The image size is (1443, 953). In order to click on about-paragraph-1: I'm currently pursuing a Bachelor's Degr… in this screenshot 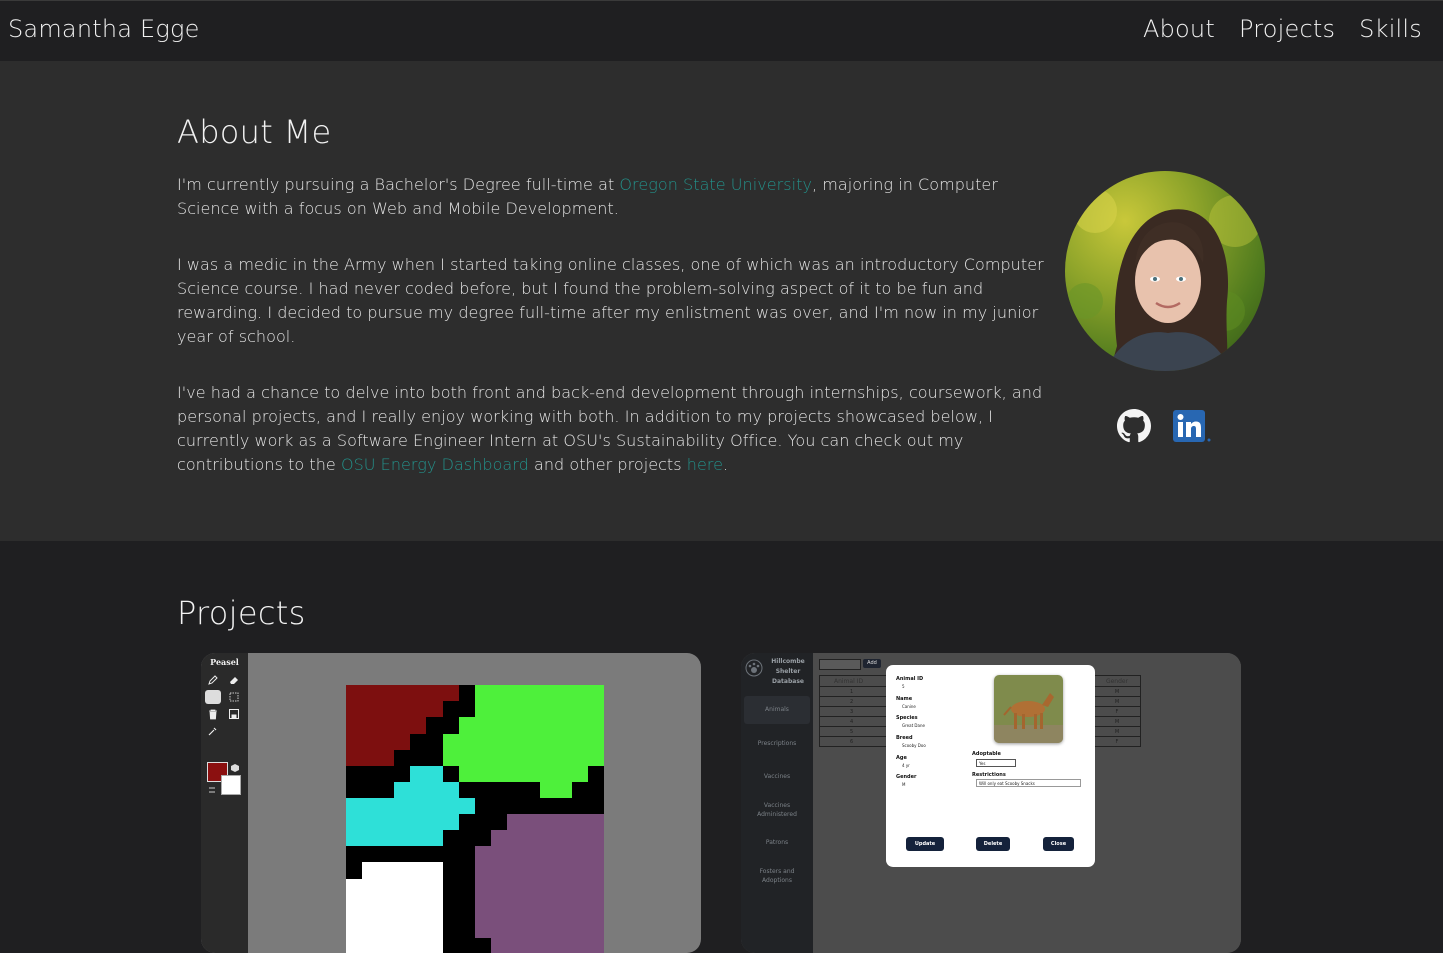, I will do `click(587, 196)`.